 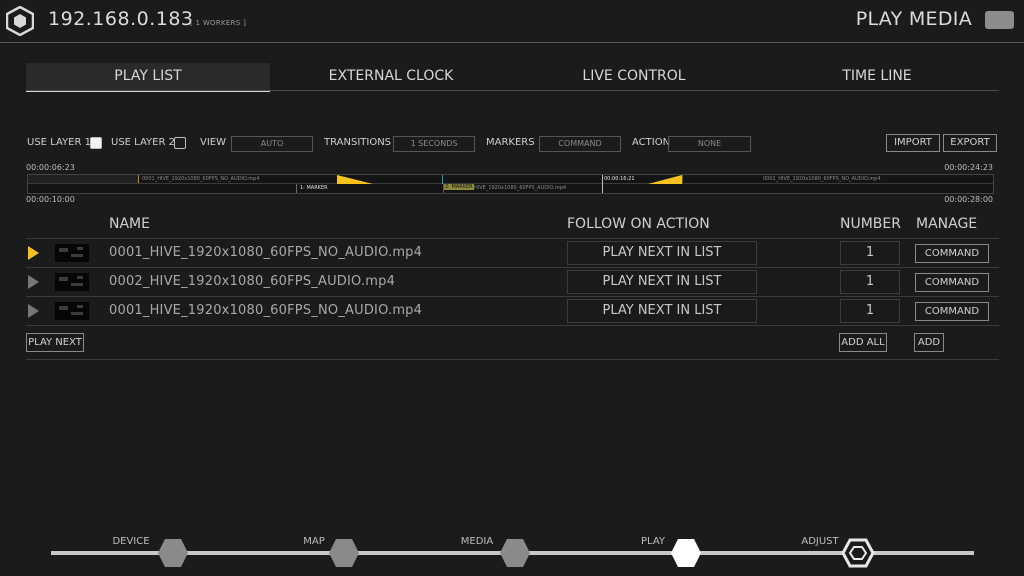 I want to click on add-all-button: ADD ALL, so click(x=863, y=342).